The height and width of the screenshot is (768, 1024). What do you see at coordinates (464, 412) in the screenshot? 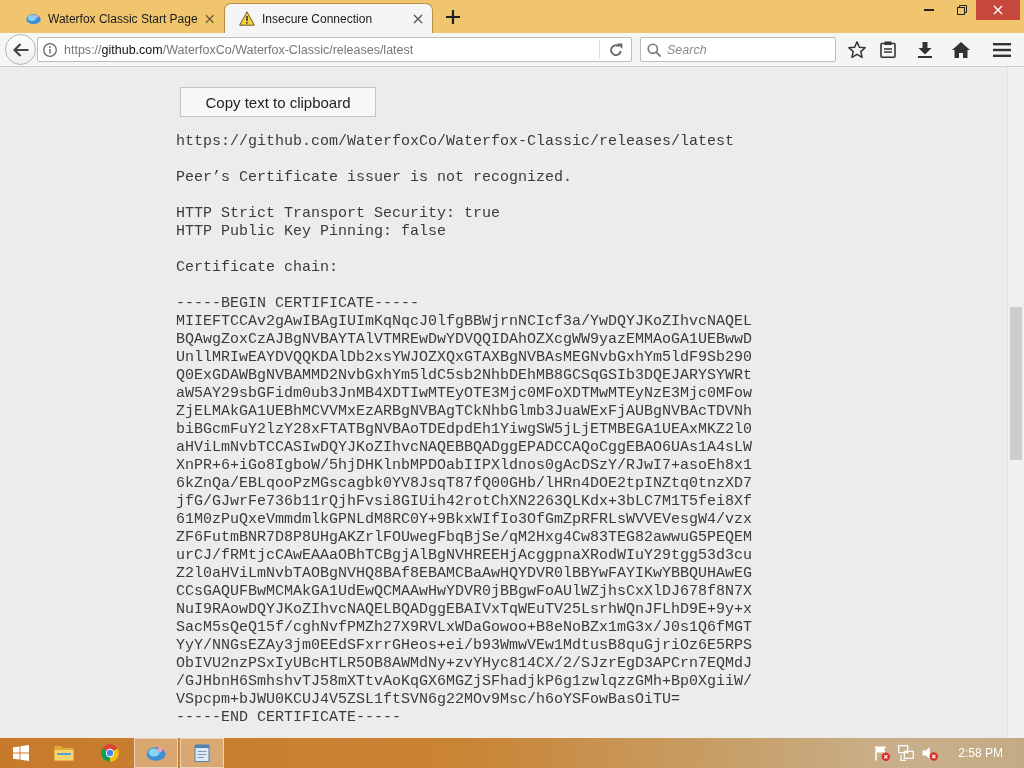
I see `certificate-line: ZjELMAkGA1UEBhMCVVMxEzARBgNVBAgTCkNhbGlmb3JuaWExFjAUBgNVBAcTDVNh` at bounding box center [464, 412].